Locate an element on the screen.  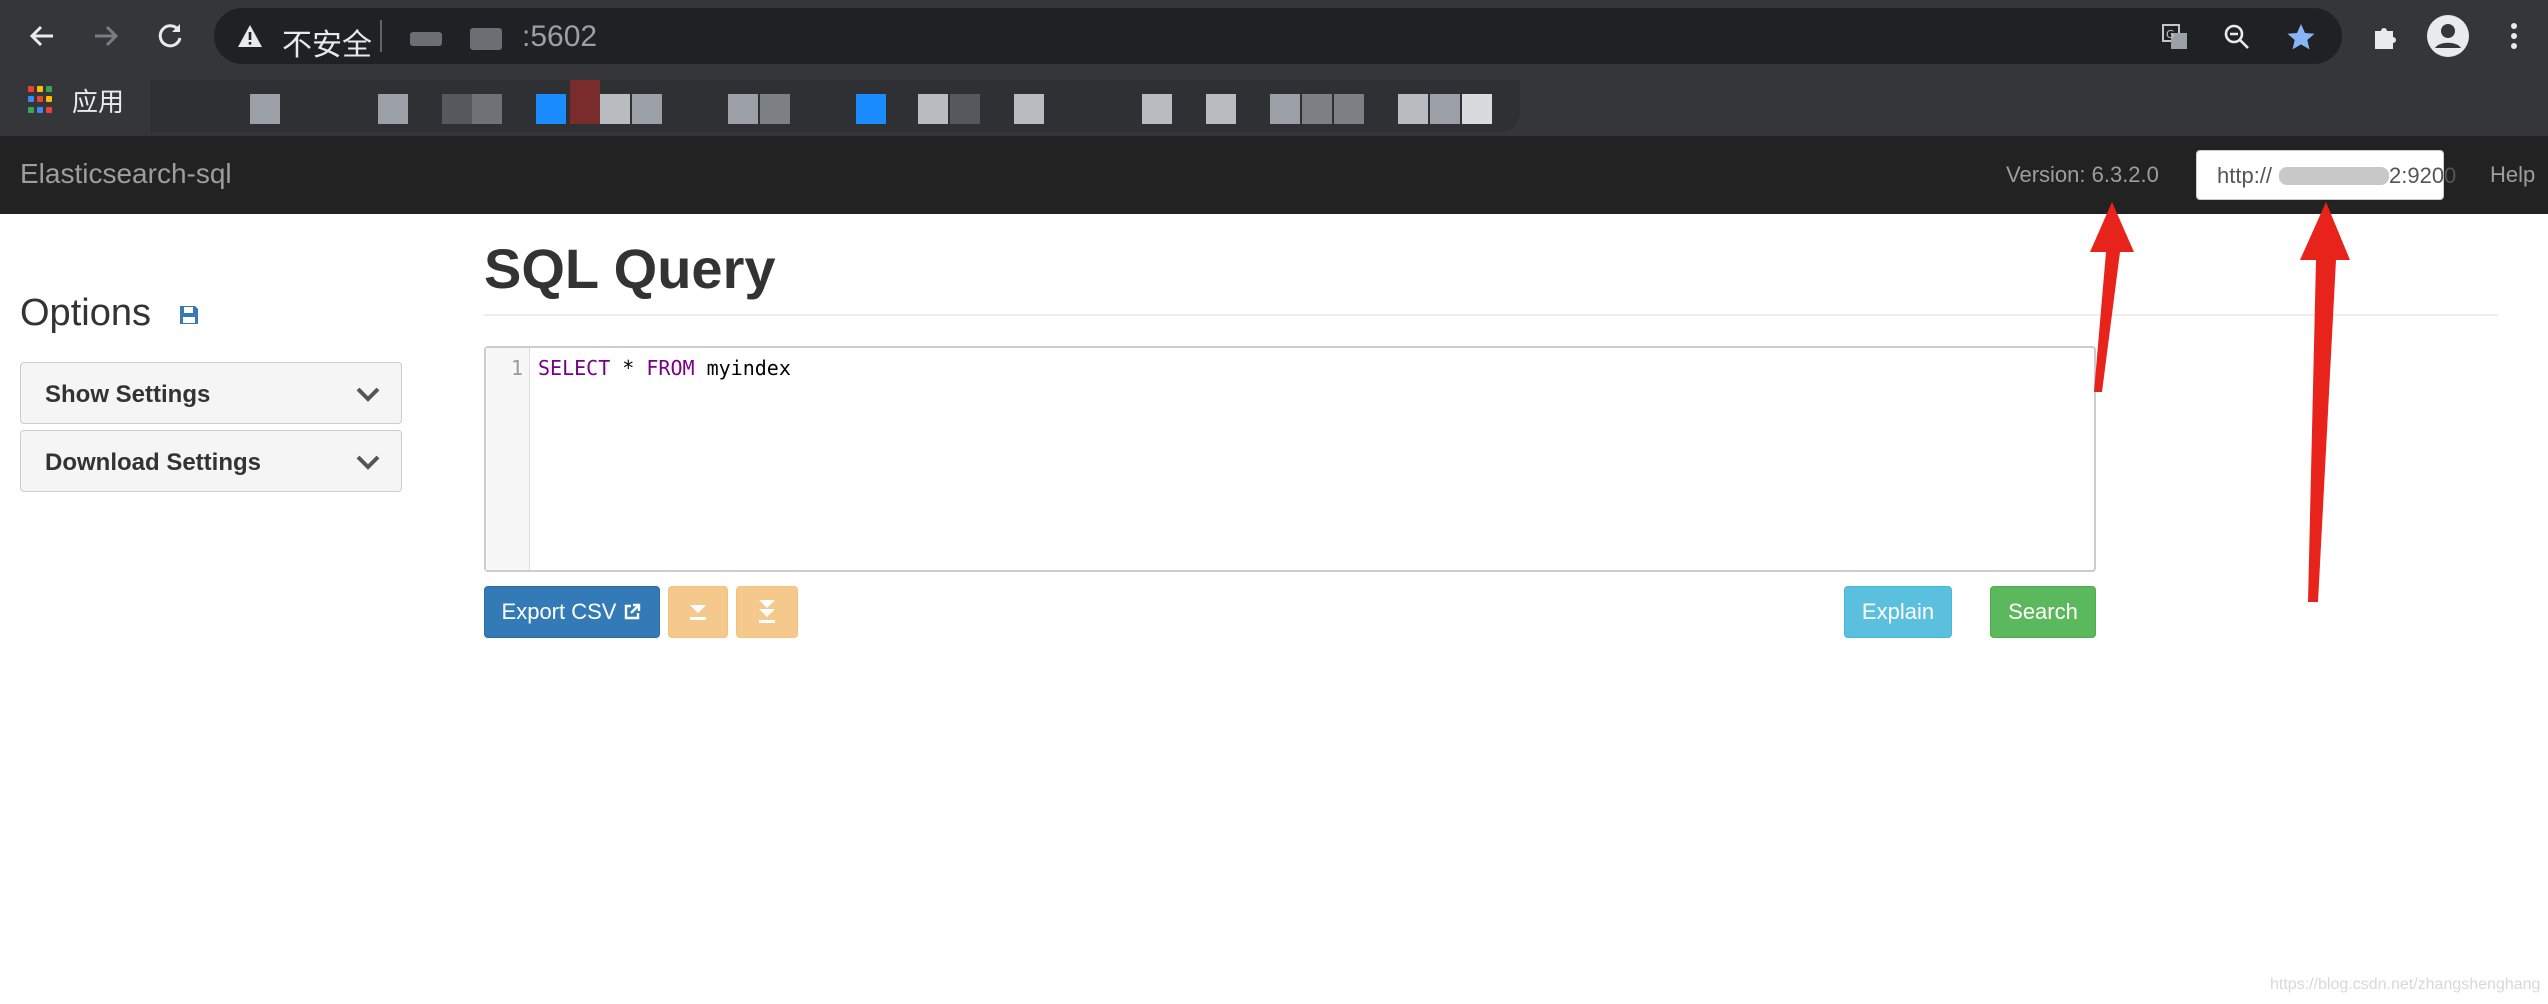
forward-arrow-icon is located at coordinates (107, 36).